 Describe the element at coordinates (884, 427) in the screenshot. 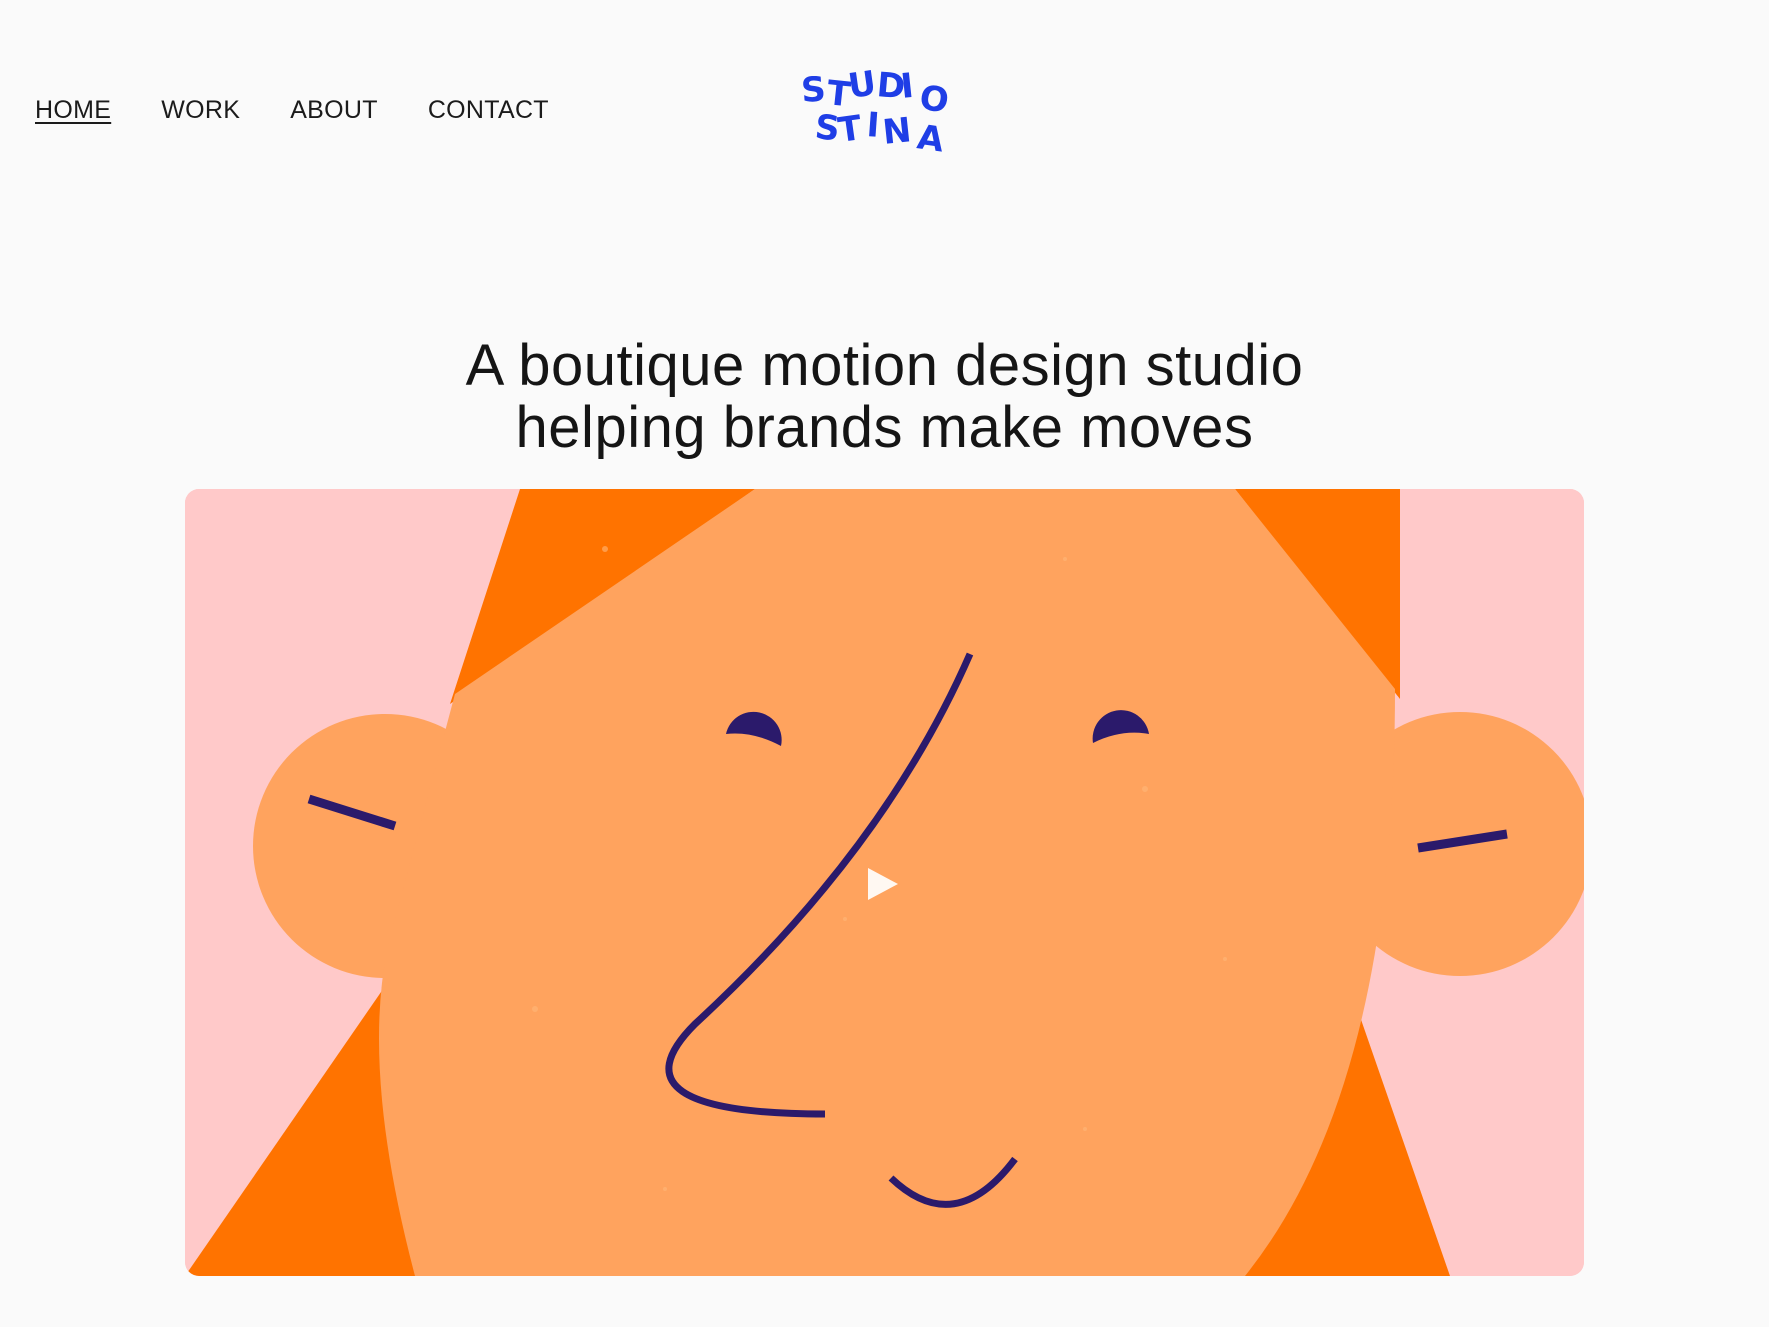

I see `headline-line-2: helping brands make moves` at that location.